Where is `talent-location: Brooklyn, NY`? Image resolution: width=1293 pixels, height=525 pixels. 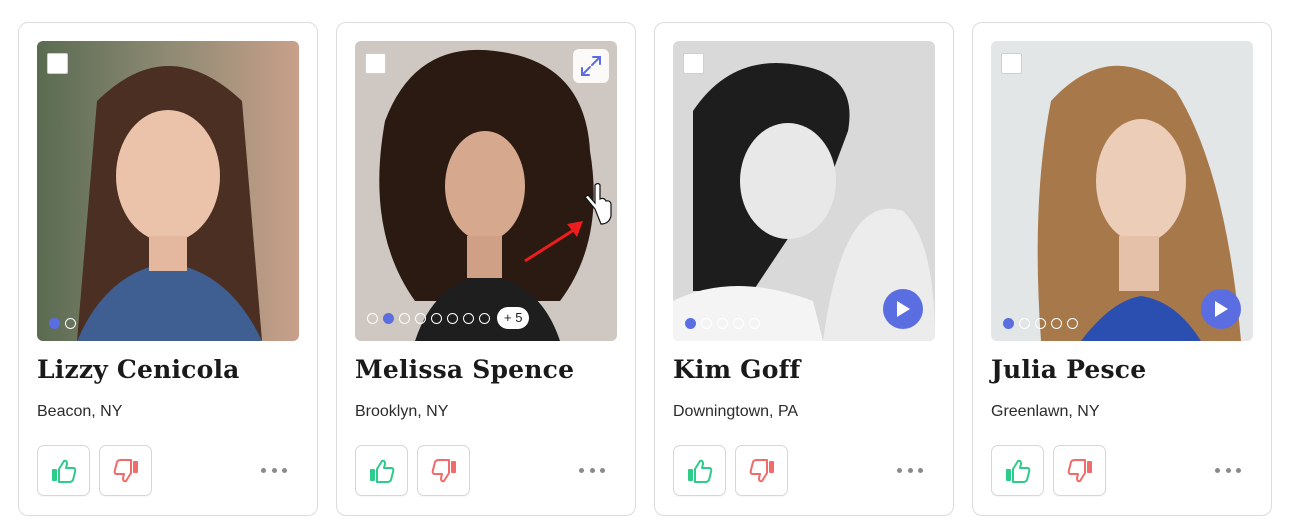 talent-location: Brooklyn, NY is located at coordinates (402, 411).